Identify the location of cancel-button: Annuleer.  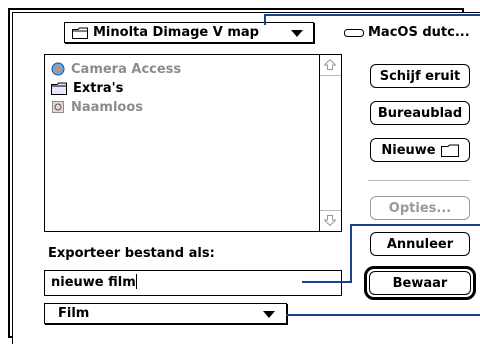
(420, 244).